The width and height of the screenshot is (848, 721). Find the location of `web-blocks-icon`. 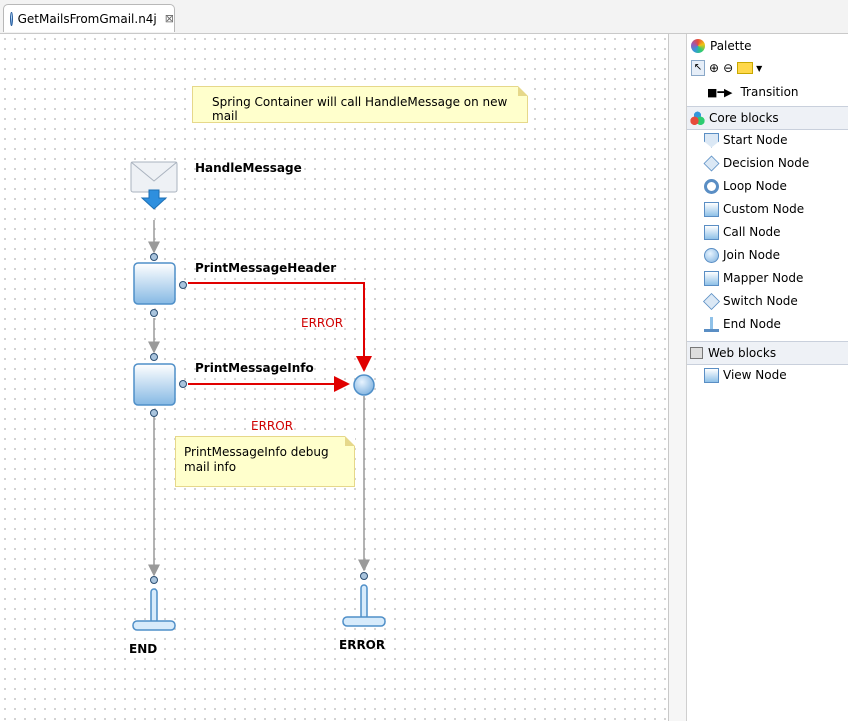

web-blocks-icon is located at coordinates (696, 353).